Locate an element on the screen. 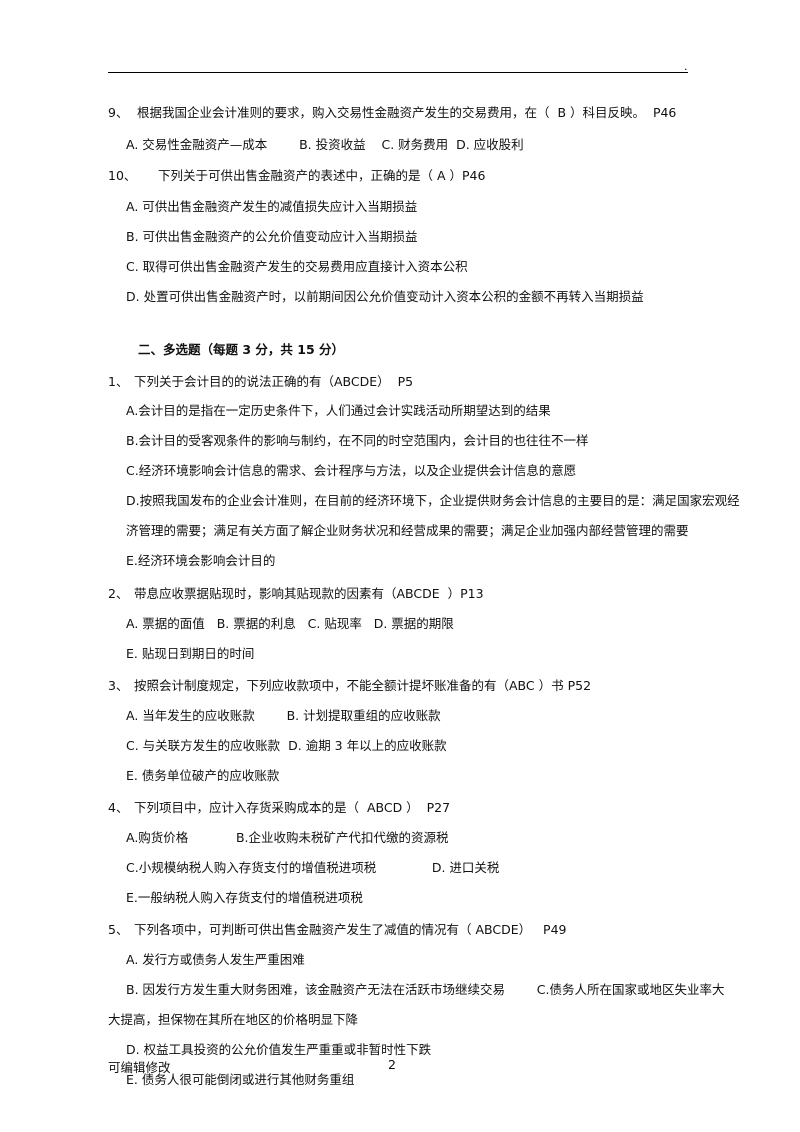 The image size is (800, 1132). question-option: B.会计目的受客观条件的影响与制约，在不同的时空范围内，会计目的也往往不一样 is located at coordinates (357, 440).